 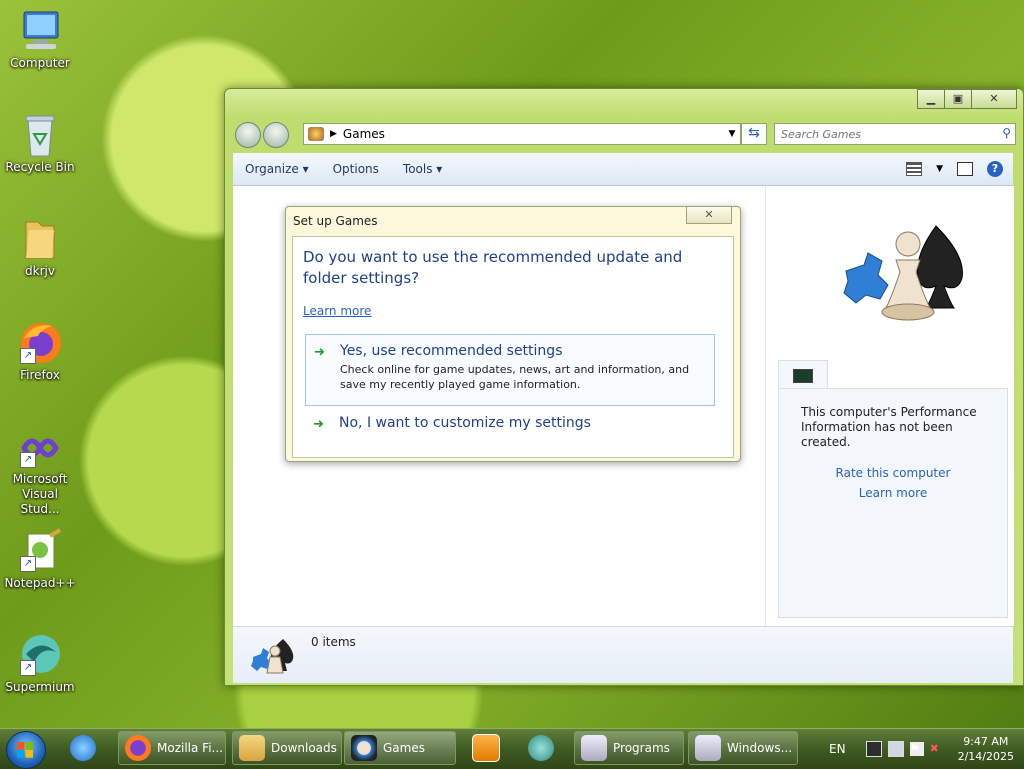 What do you see at coordinates (248, 135) in the screenshot?
I see `back-button` at bounding box center [248, 135].